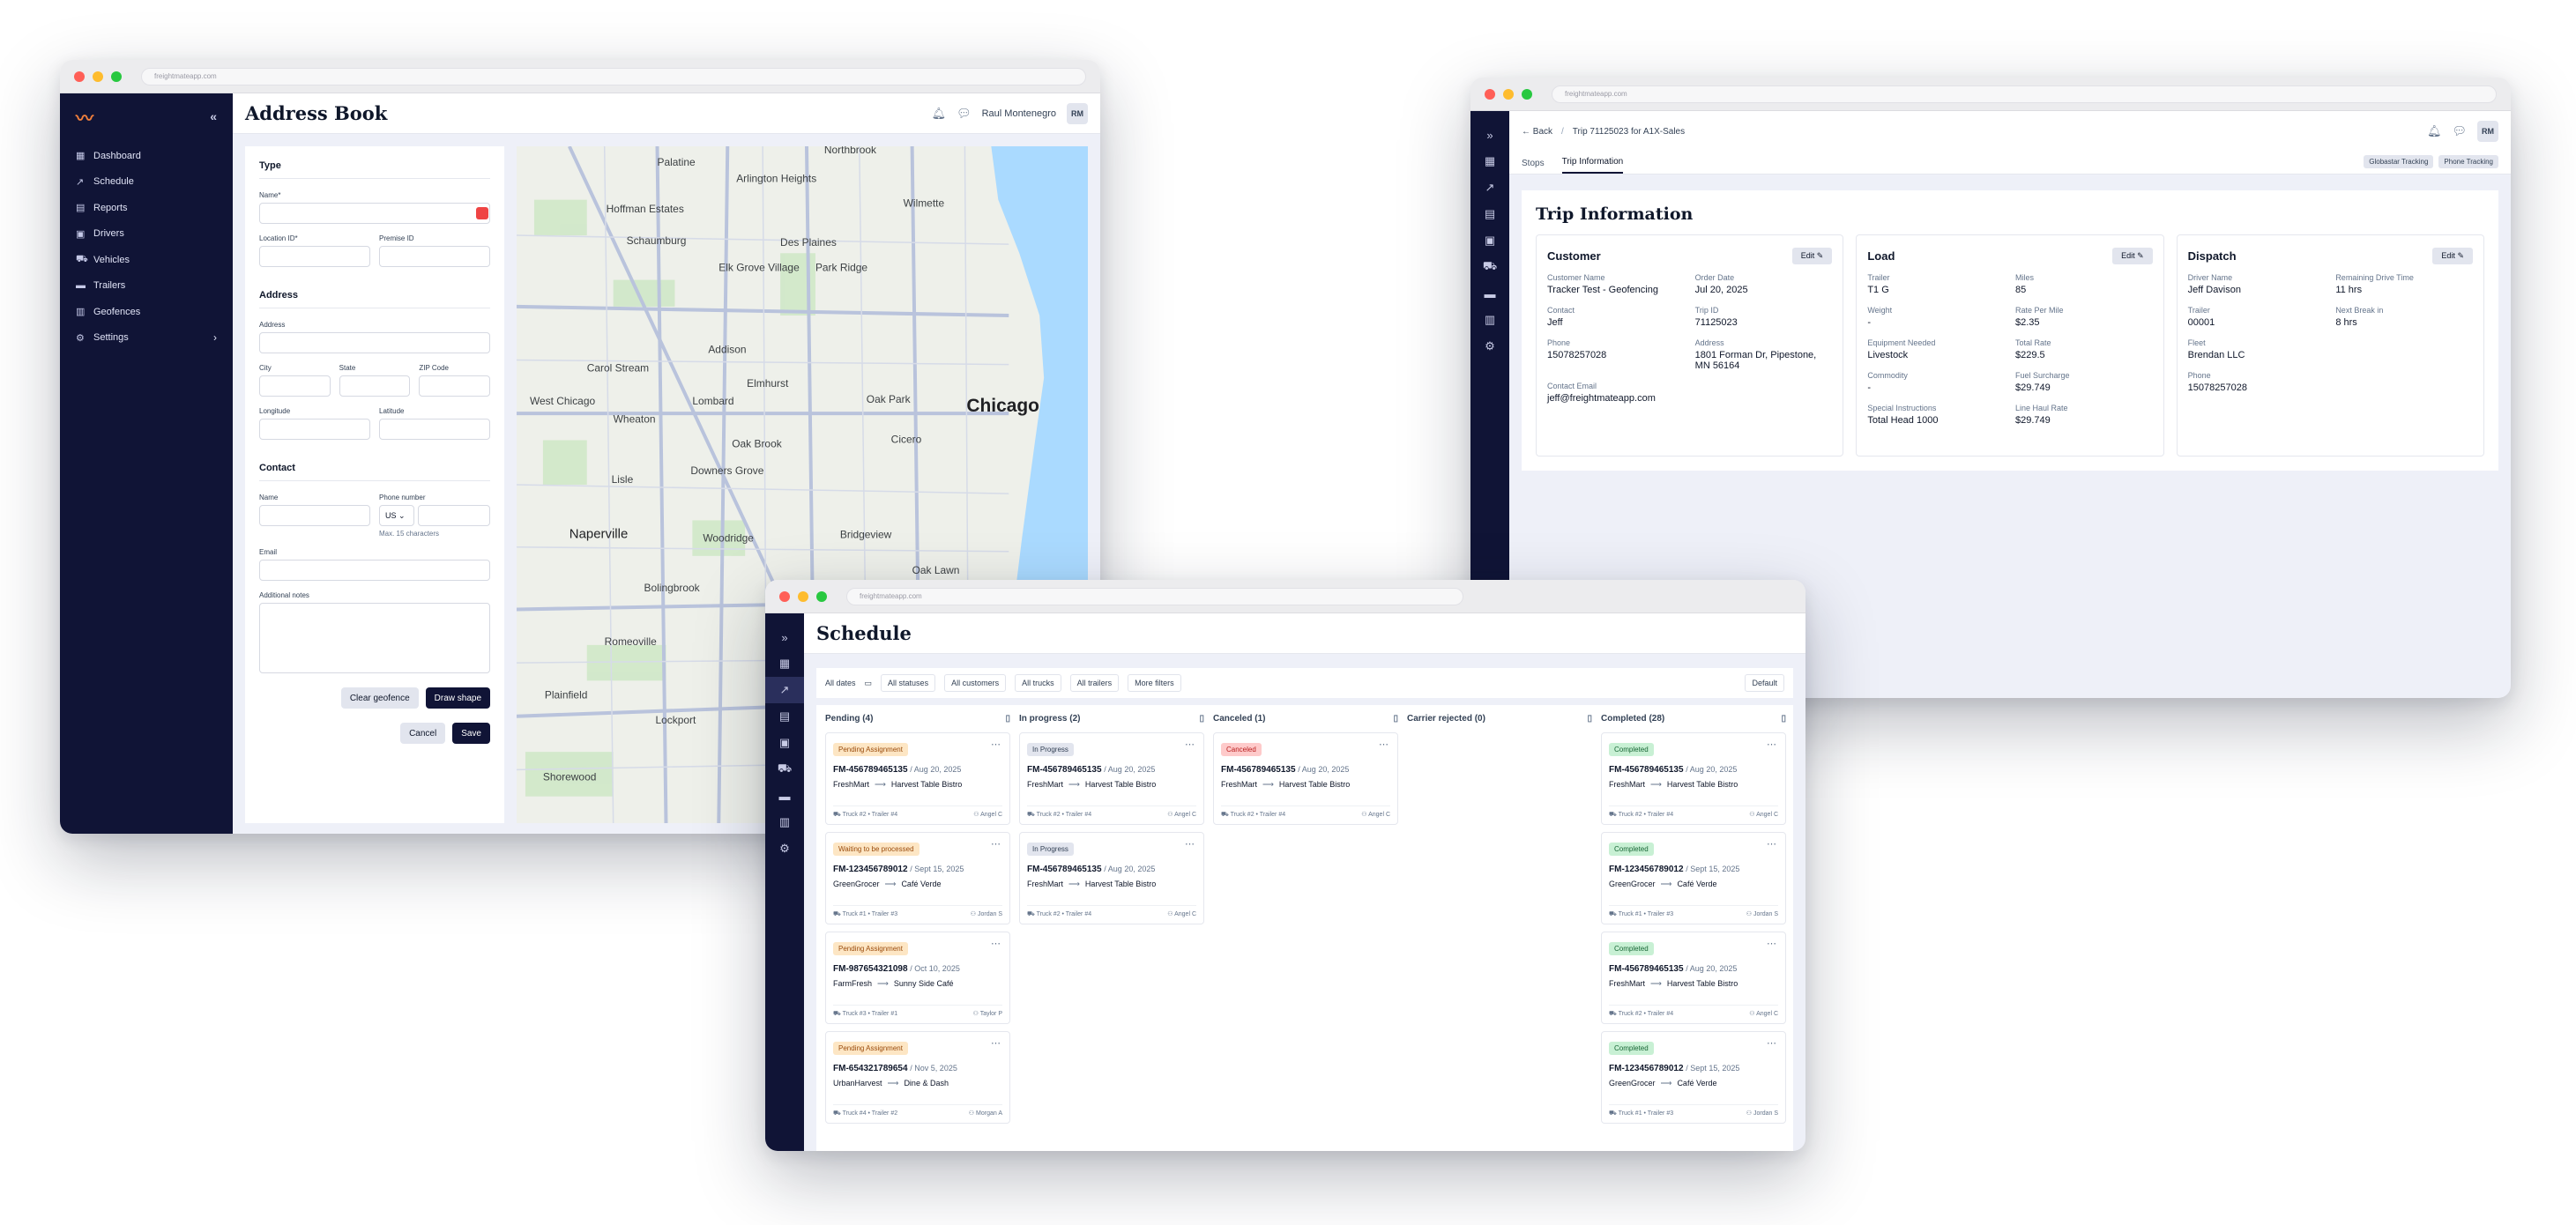 This screenshot has width=2576, height=1225. What do you see at coordinates (482, 213) in the screenshot?
I see `color-swatch` at bounding box center [482, 213].